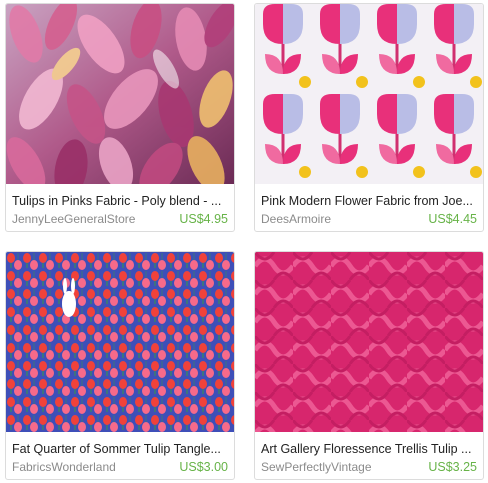  I want to click on listing-price: US$4.95, so click(203, 219).